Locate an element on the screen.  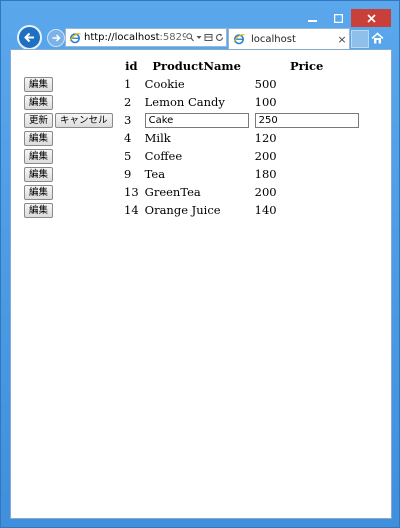
forward-arrow-icon is located at coordinates (56, 38).